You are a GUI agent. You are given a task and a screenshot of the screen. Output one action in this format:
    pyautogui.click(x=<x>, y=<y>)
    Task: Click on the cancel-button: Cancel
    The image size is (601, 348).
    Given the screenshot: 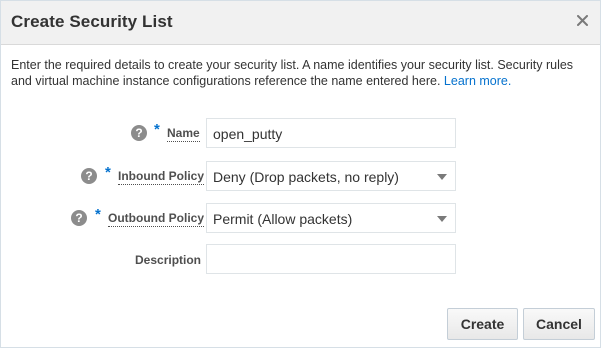 What is the action you would take?
    pyautogui.click(x=559, y=324)
    